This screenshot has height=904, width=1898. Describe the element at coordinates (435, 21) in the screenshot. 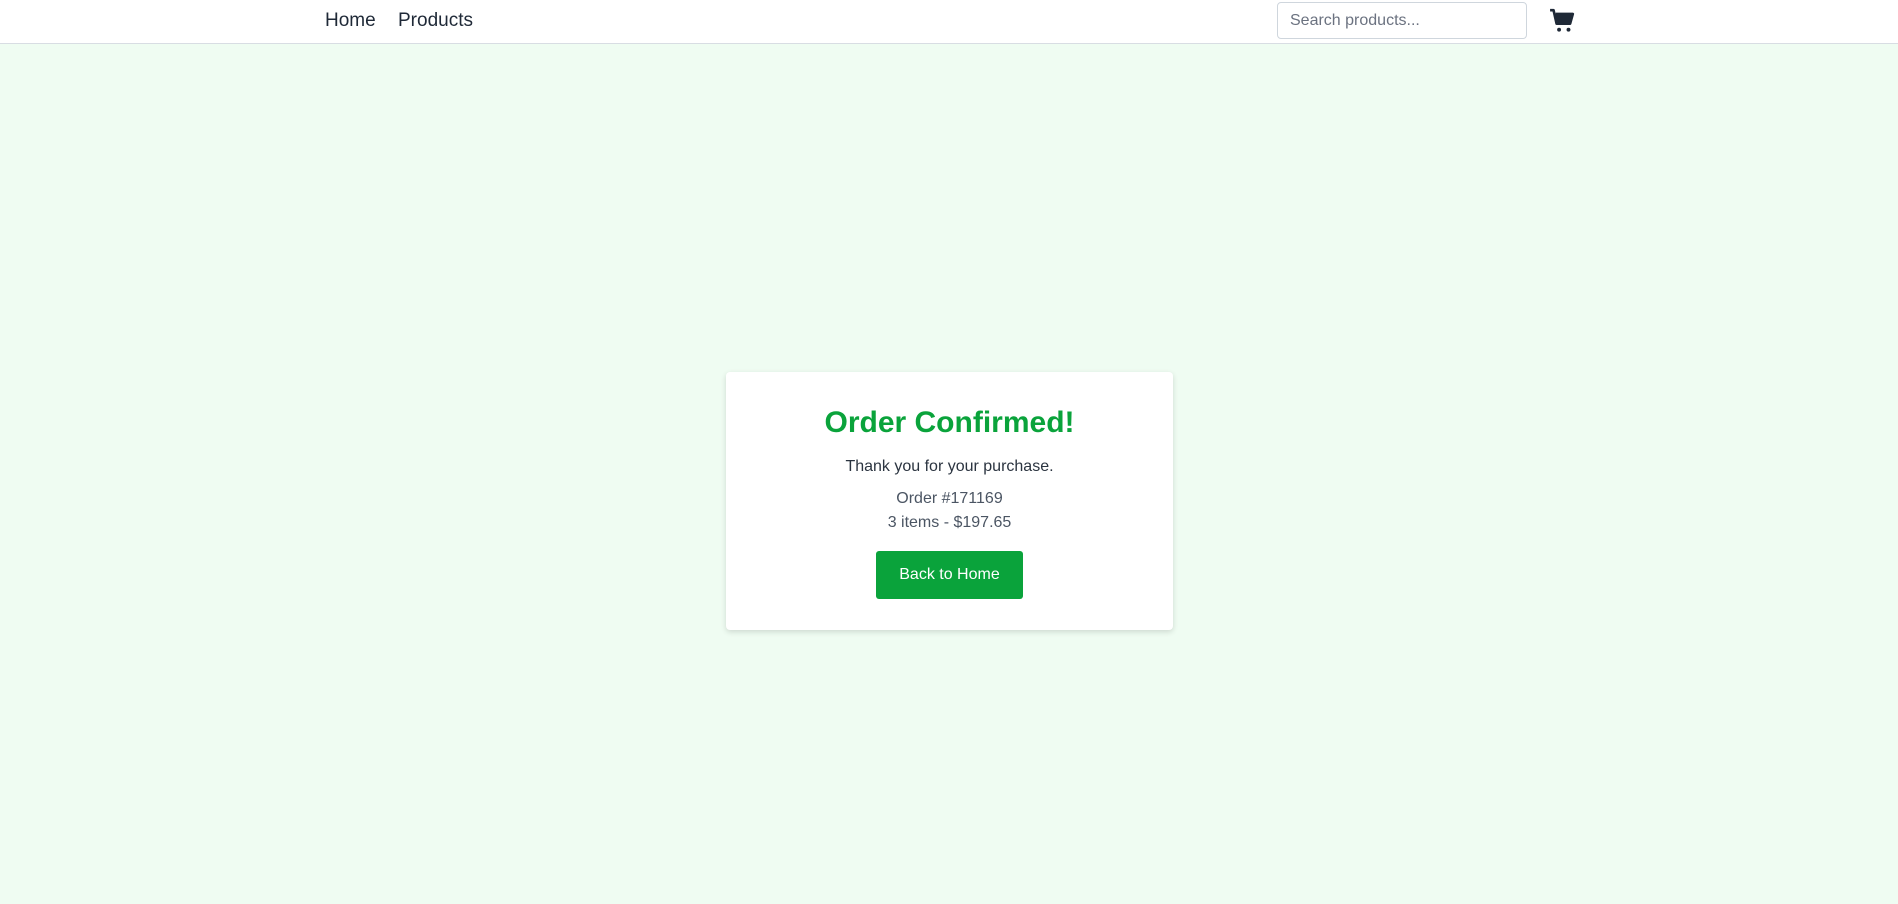

I see `nav-link-products: Products` at that location.